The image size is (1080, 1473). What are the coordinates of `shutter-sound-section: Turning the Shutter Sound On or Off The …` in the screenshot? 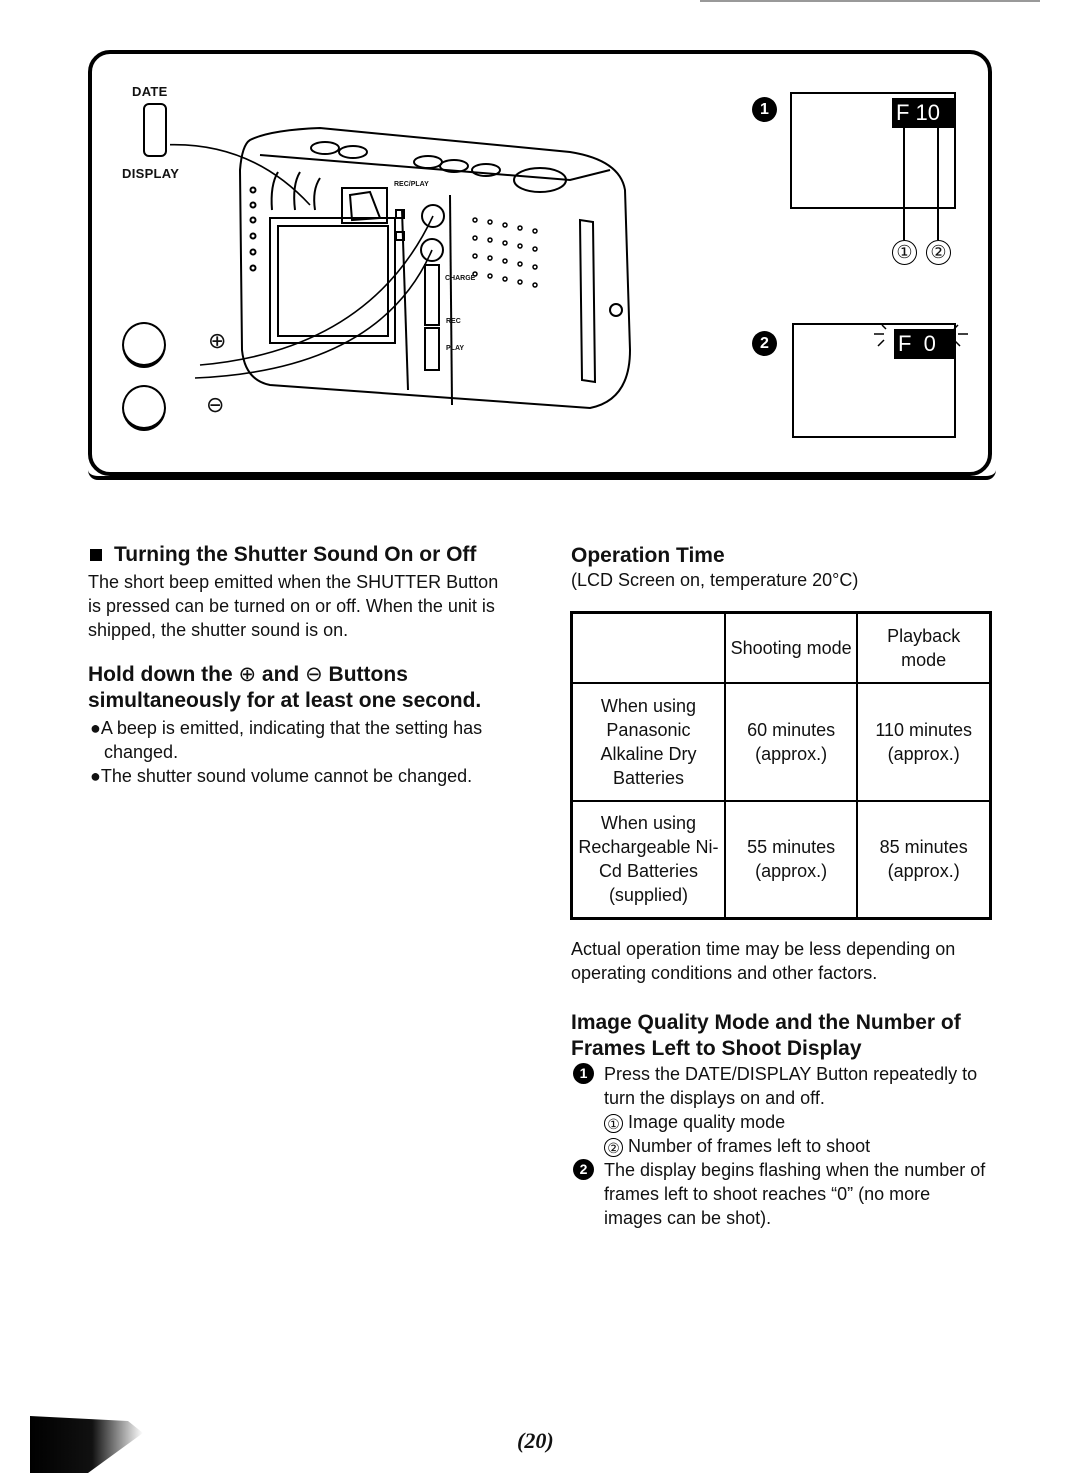 It's located at (298, 665).